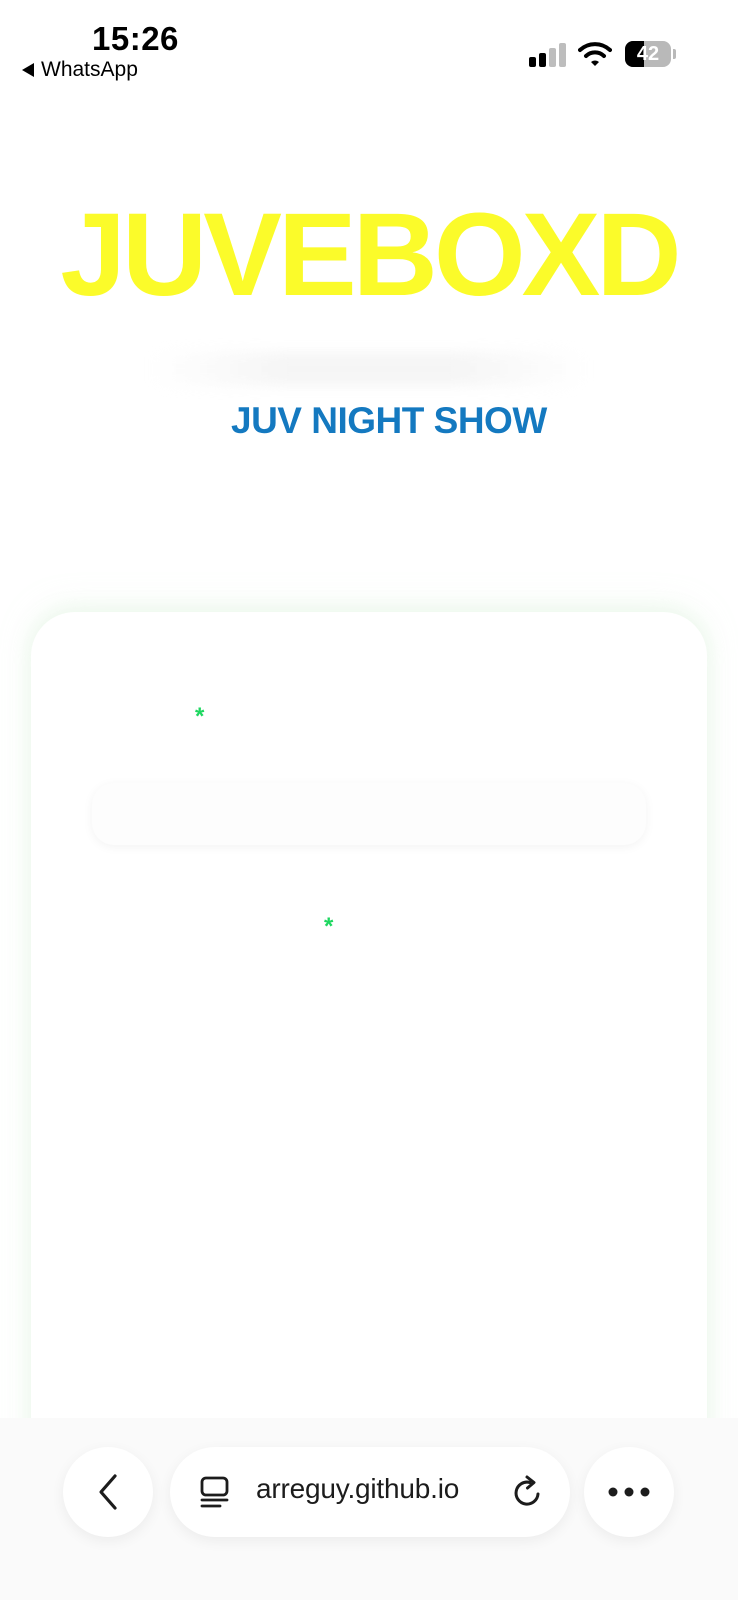 Image resolution: width=738 pixels, height=1600 pixels. What do you see at coordinates (528, 1492) in the screenshot?
I see `reload-icon` at bounding box center [528, 1492].